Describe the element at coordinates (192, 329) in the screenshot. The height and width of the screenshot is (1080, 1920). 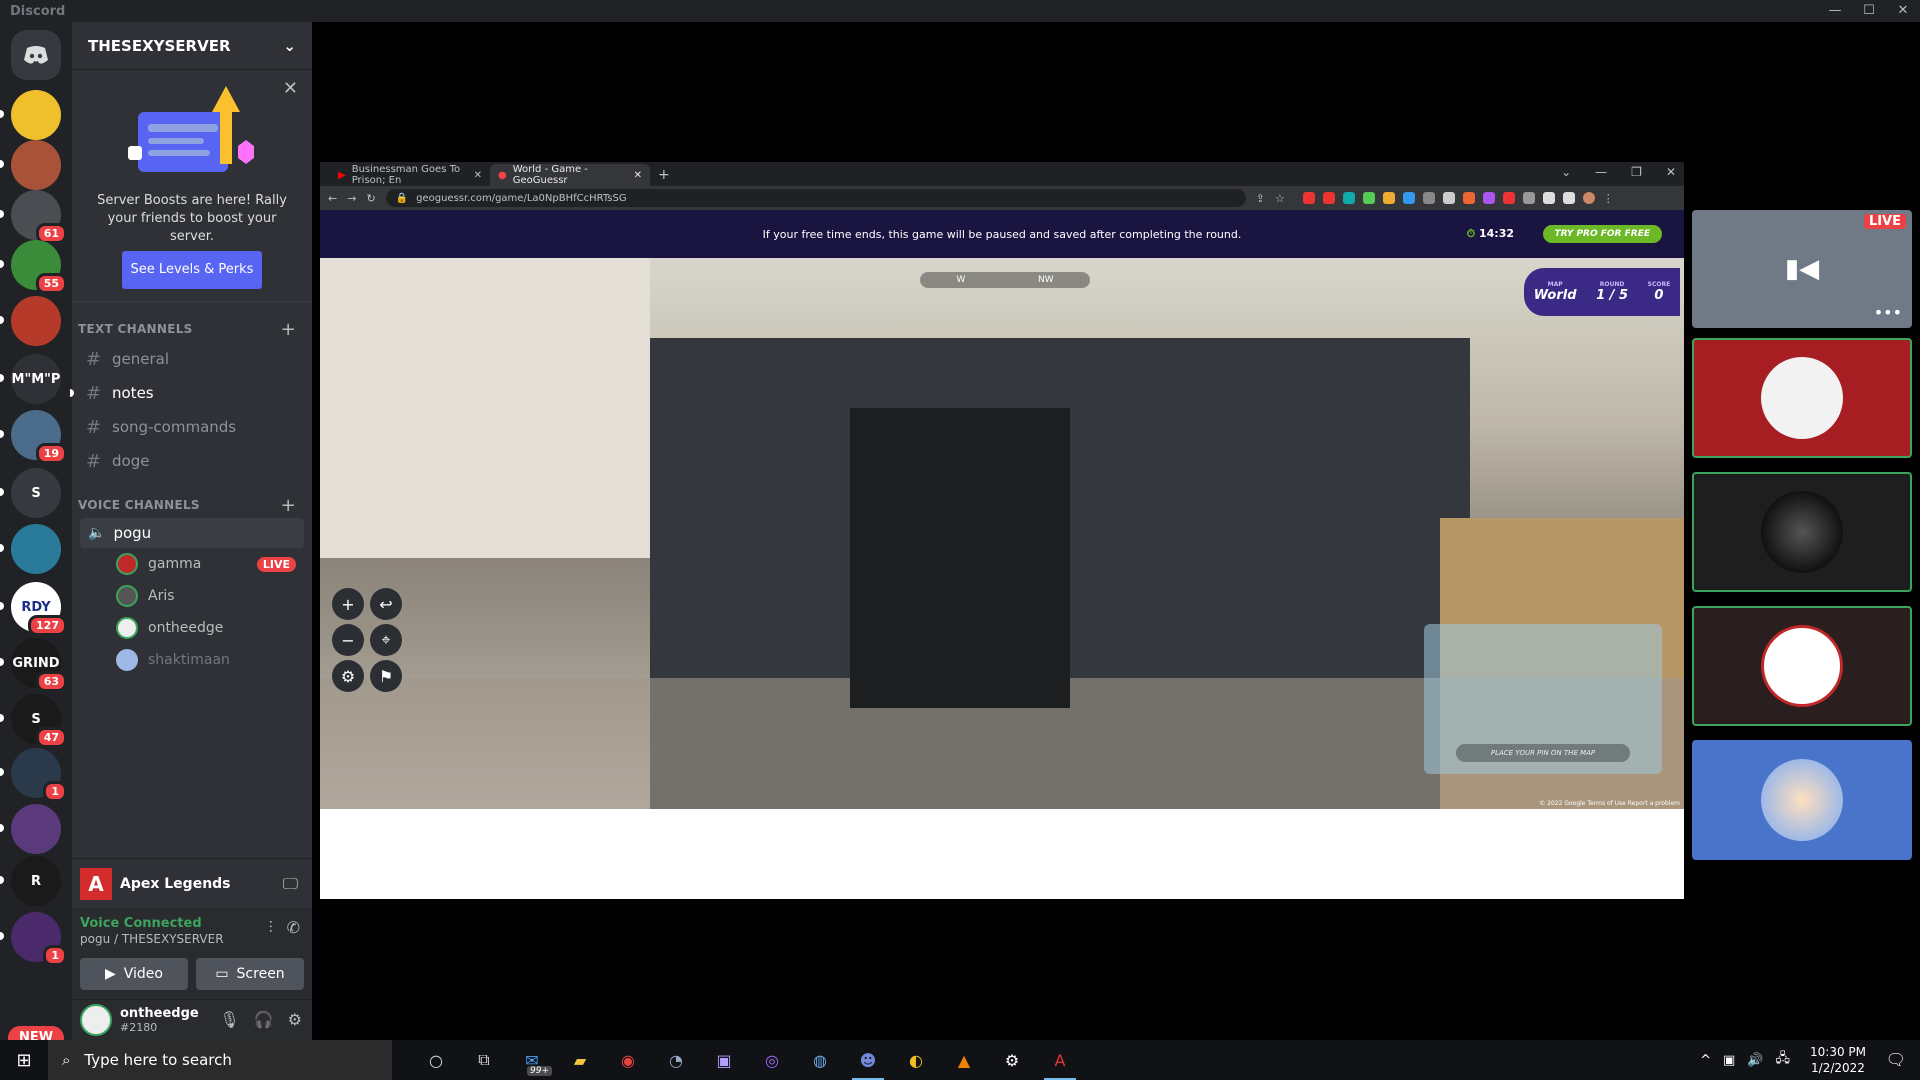
I see `text-channels-category: TEXT CHANNELS +` at that location.